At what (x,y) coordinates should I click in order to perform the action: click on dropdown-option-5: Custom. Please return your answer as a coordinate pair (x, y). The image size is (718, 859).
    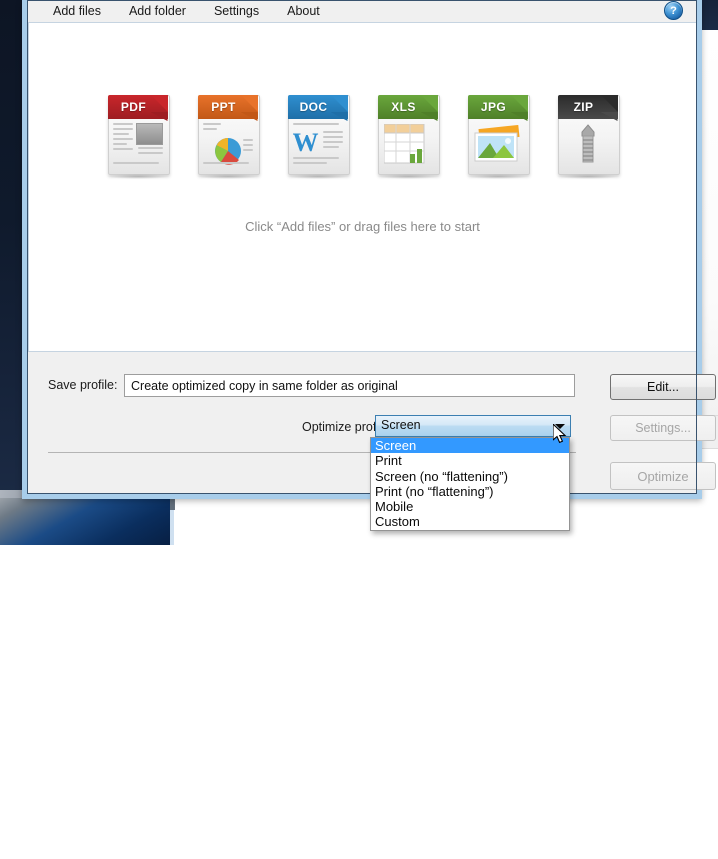
    Looking at the image, I should click on (470, 521).